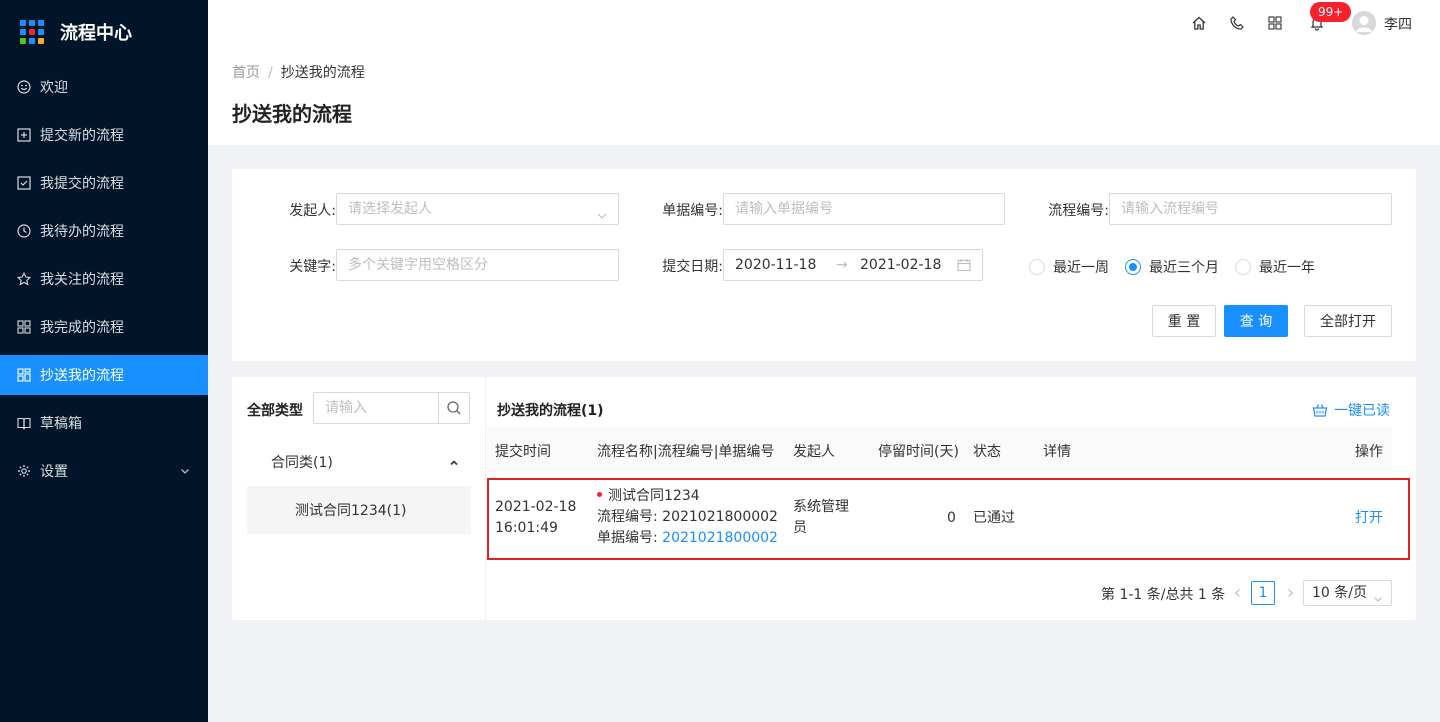 The image size is (1440, 722). Describe the element at coordinates (312, 267) in the screenshot. I see `keyword-label: 关键字:` at that location.